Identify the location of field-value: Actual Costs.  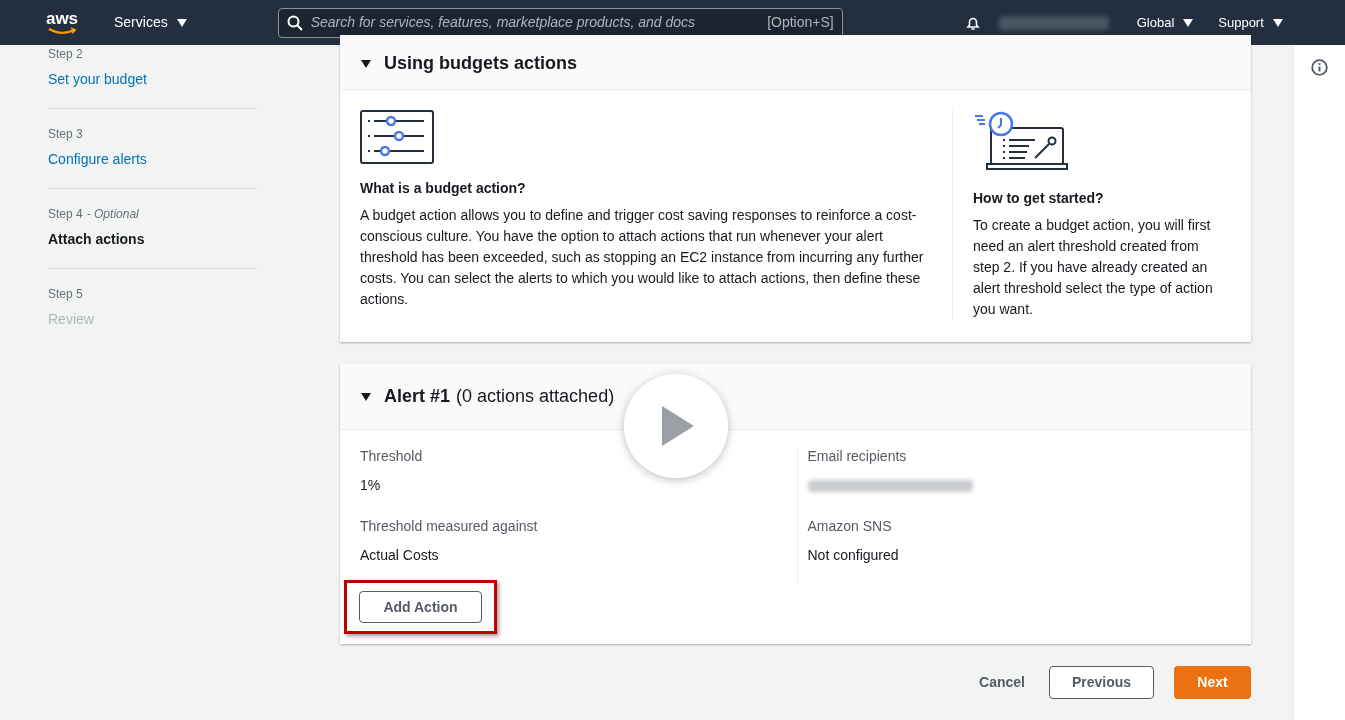
(400, 555).